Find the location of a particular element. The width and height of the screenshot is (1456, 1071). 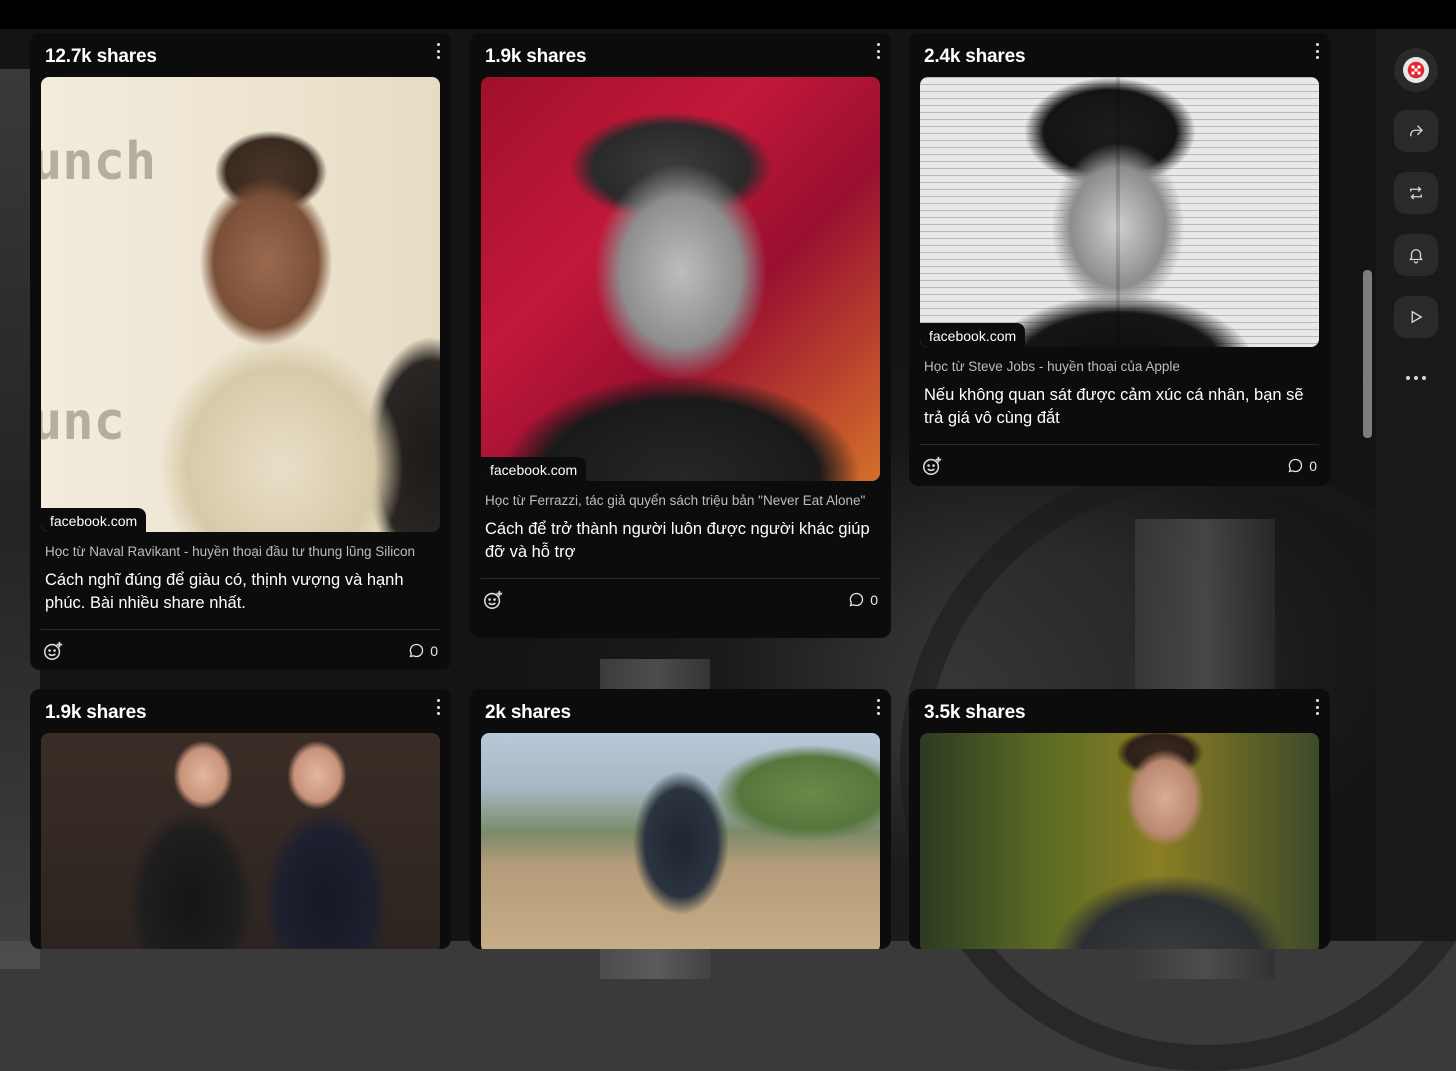

avatar-icon is located at coordinates (1416, 70).